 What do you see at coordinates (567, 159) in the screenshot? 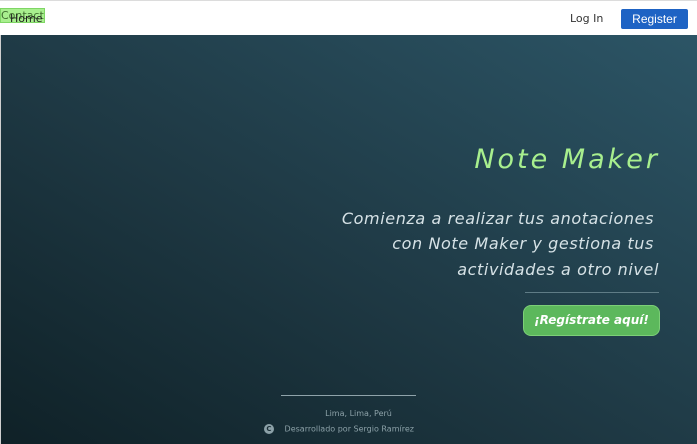
I see `hero-title: Note Maker` at bounding box center [567, 159].